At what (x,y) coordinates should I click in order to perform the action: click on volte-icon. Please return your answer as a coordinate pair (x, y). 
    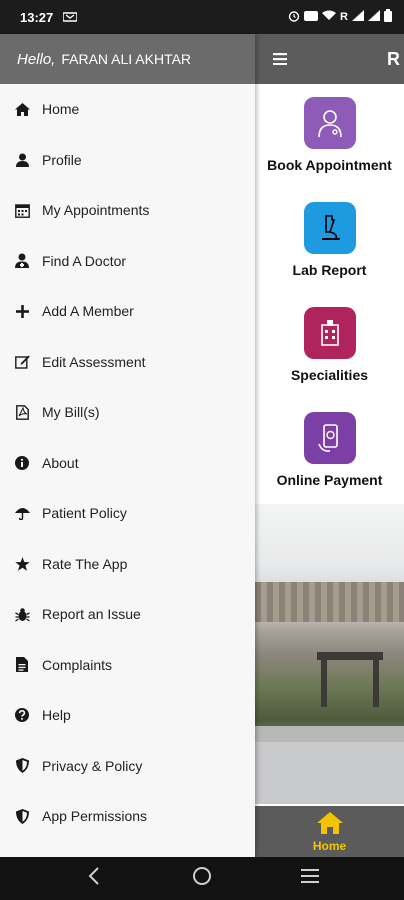
    Looking at the image, I should click on (311, 17).